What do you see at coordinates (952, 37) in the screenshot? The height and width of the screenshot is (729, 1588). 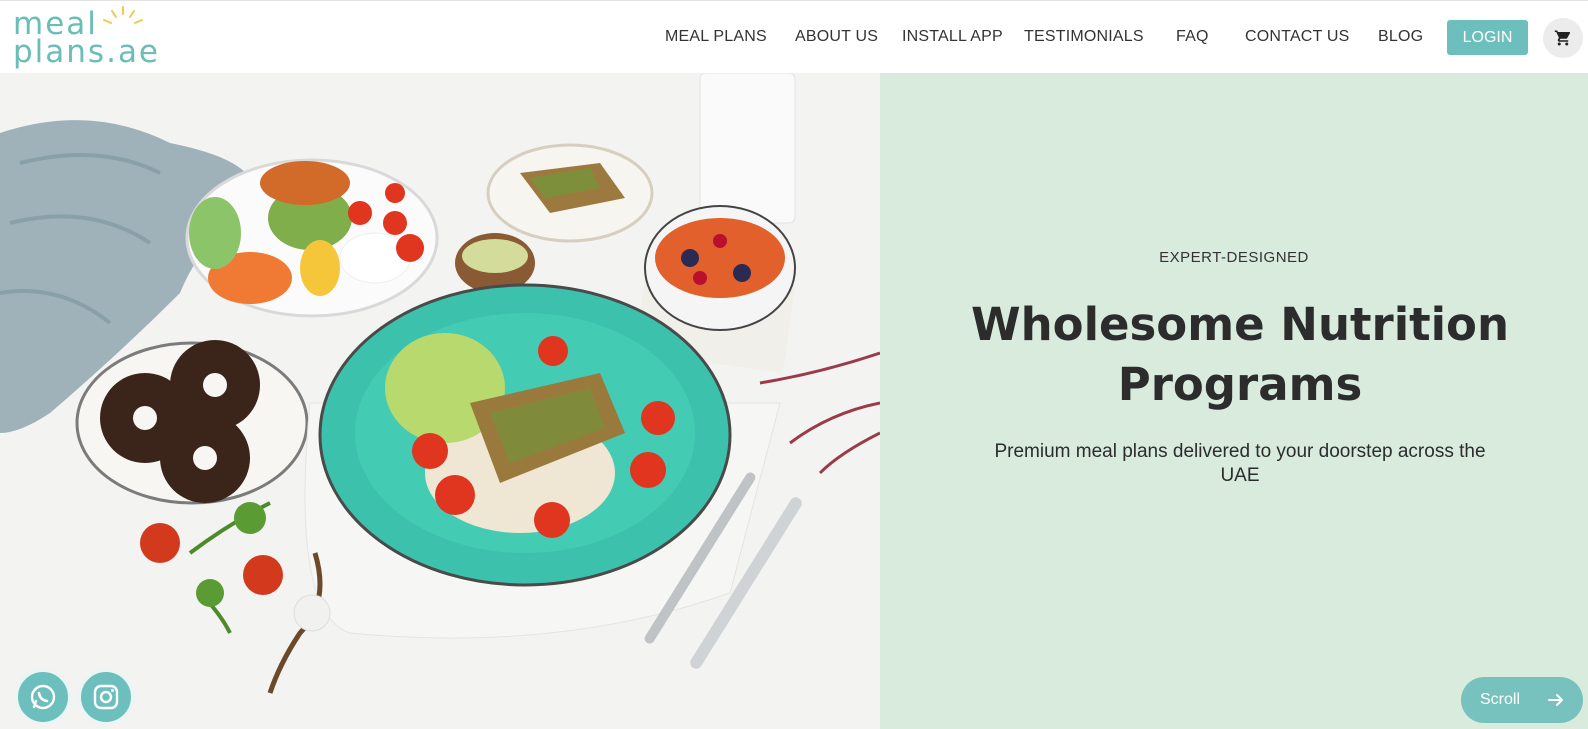 I see `nav-install-app: INSTALL APP` at bounding box center [952, 37].